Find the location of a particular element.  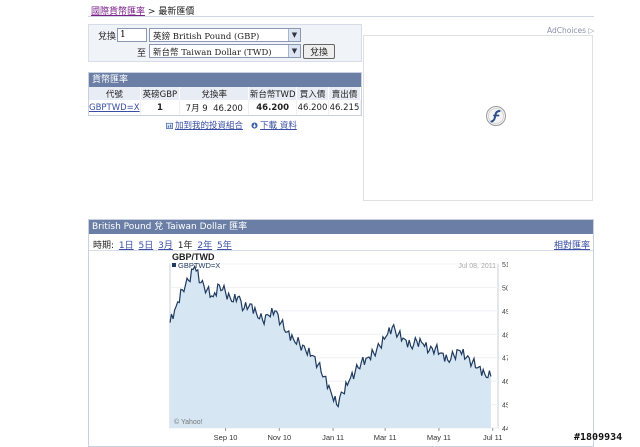

chart-date: Jul 08, 2011 is located at coordinates (477, 266).